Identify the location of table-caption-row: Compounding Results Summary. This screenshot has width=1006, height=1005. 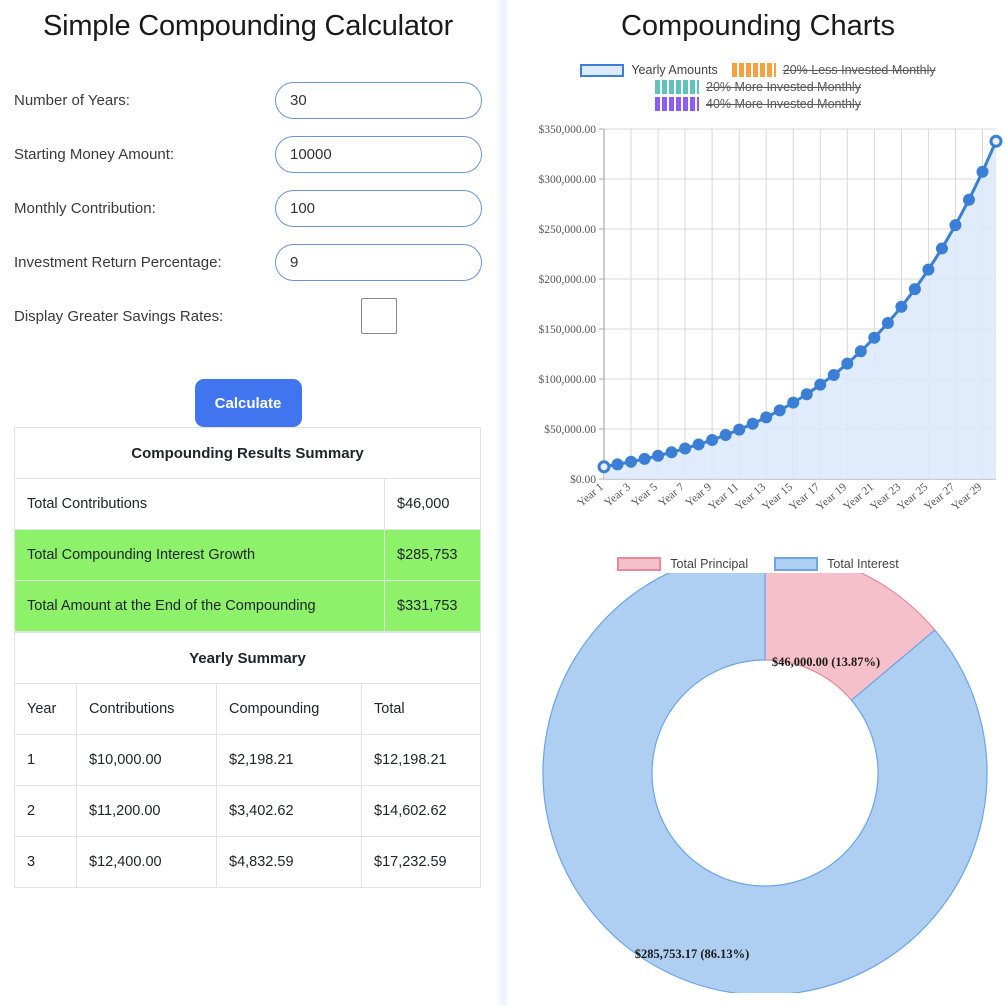
(247, 453).